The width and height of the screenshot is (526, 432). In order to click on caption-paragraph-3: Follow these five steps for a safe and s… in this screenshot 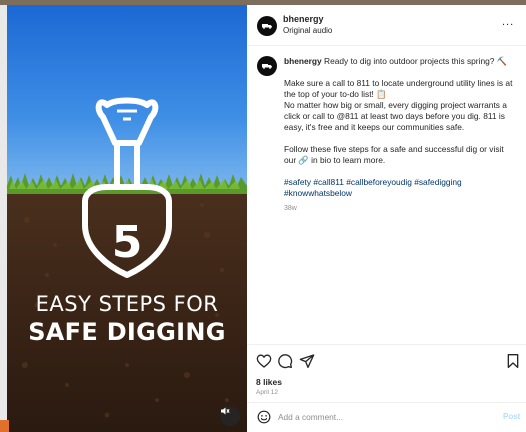, I will do `click(394, 154)`.